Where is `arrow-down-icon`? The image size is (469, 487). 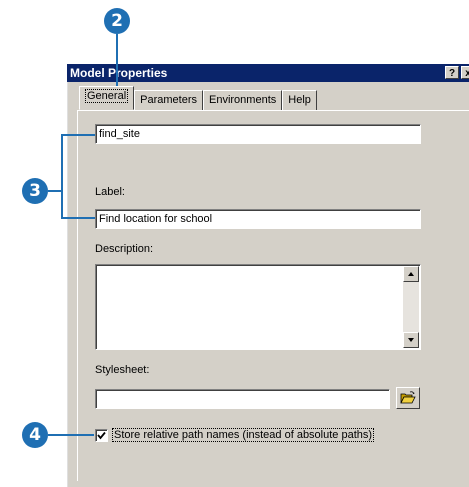
arrow-down-icon is located at coordinates (411, 340).